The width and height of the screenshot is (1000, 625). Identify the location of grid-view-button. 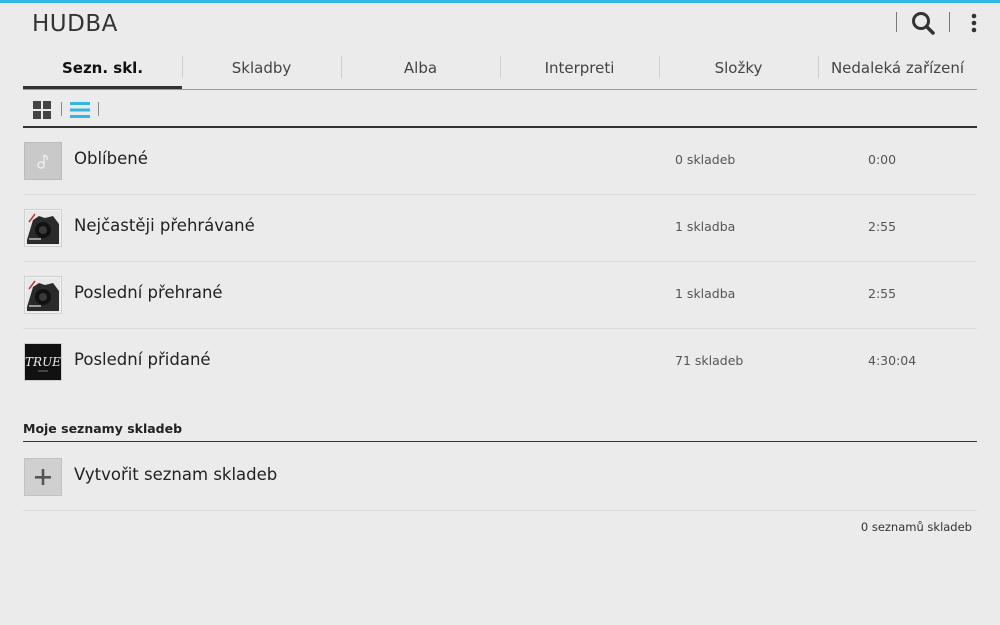
(42, 110).